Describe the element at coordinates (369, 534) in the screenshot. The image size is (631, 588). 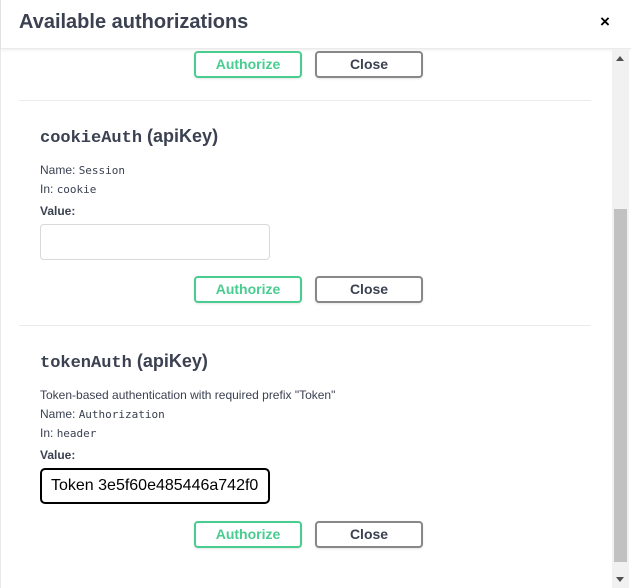
I see `tokenauth-close-button: Close` at that location.